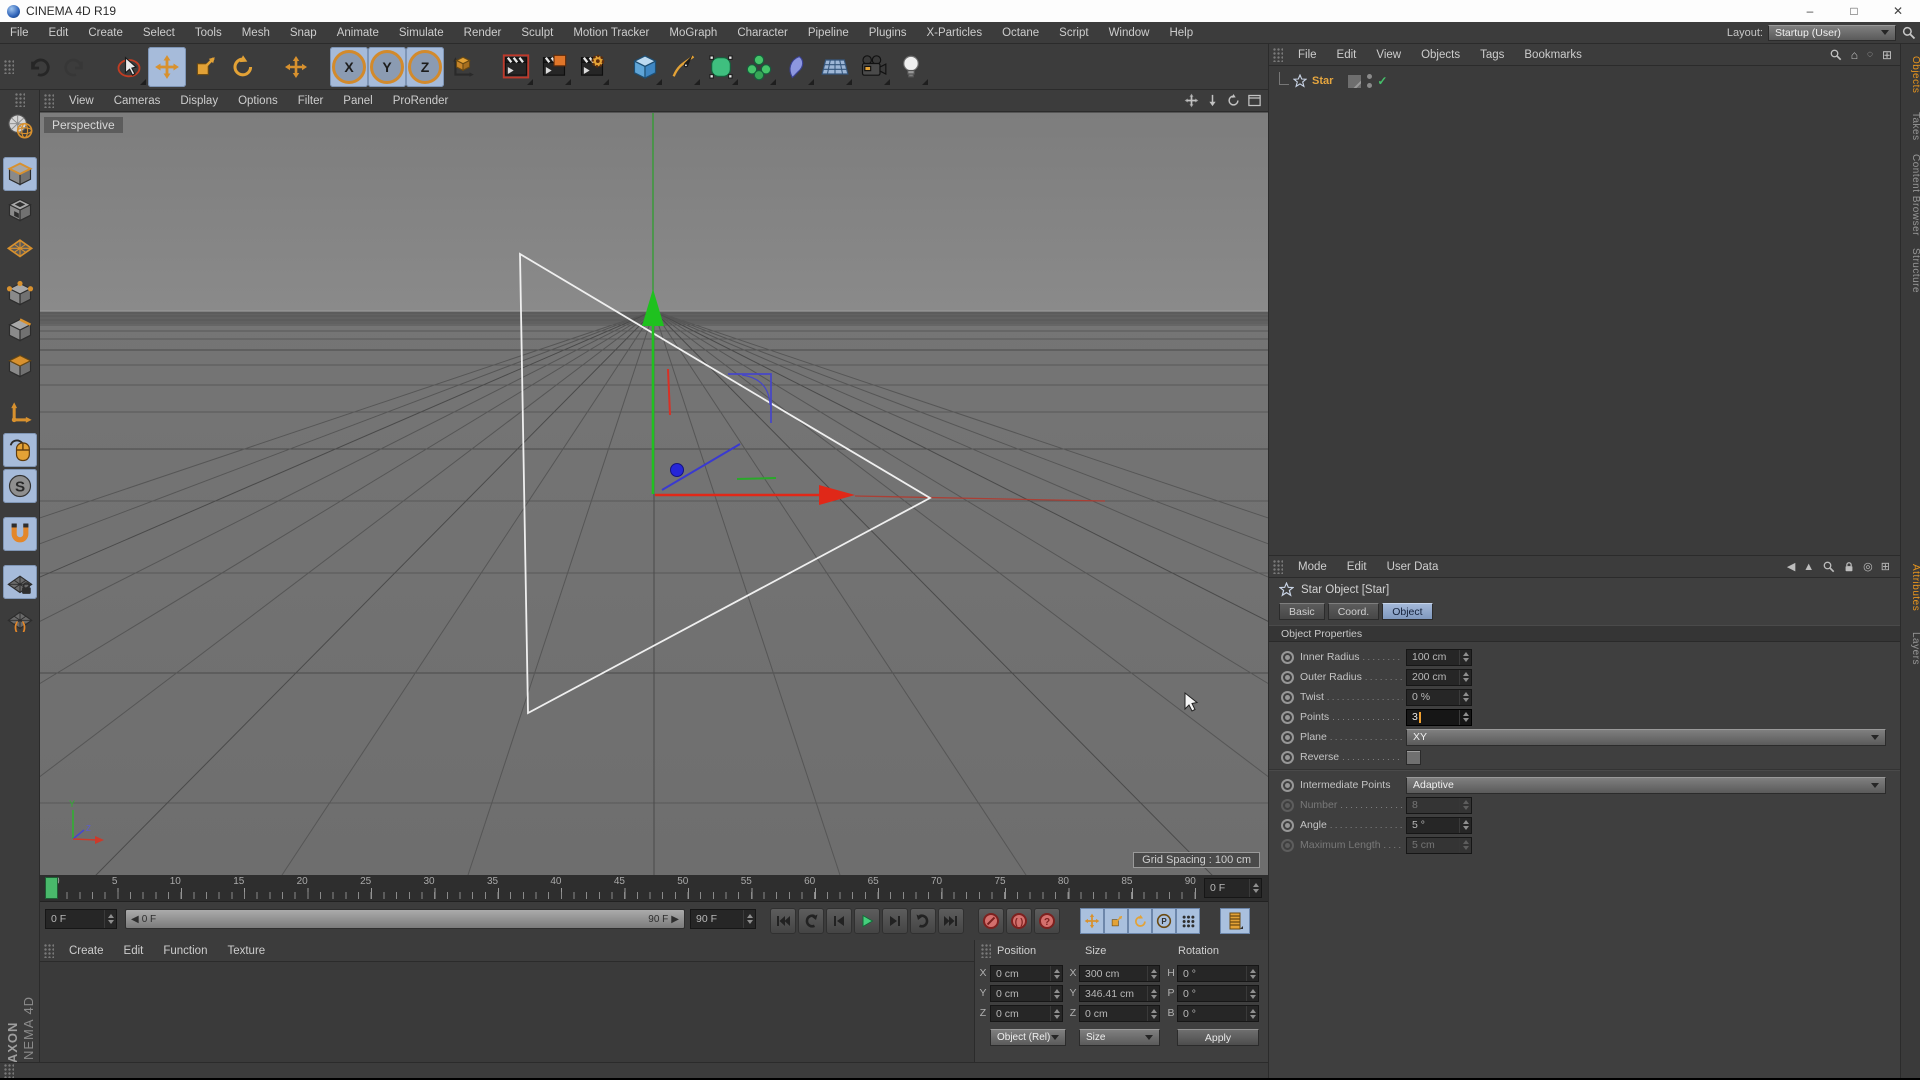 This screenshot has height=1080, width=1920. I want to click on preview-range-slider: ◀ 0 F 90 F ▶, so click(405, 919).